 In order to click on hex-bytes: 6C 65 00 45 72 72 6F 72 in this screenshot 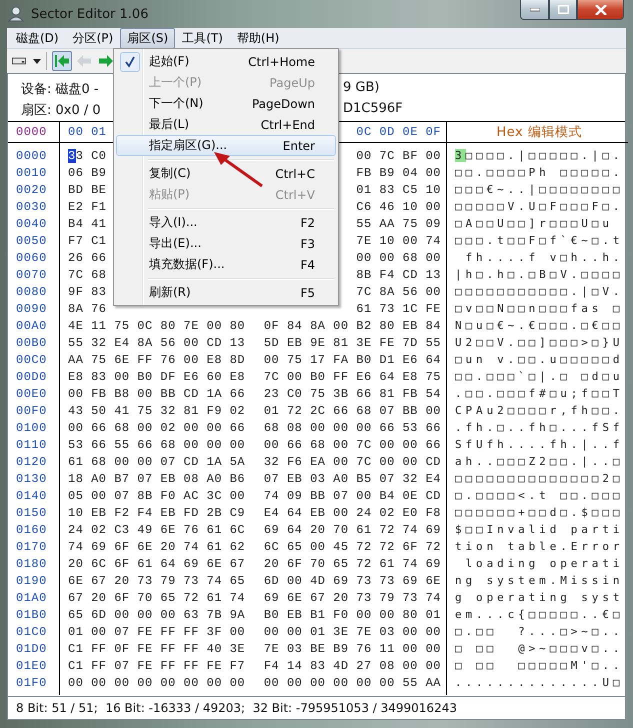, I will do `click(352, 547)`.